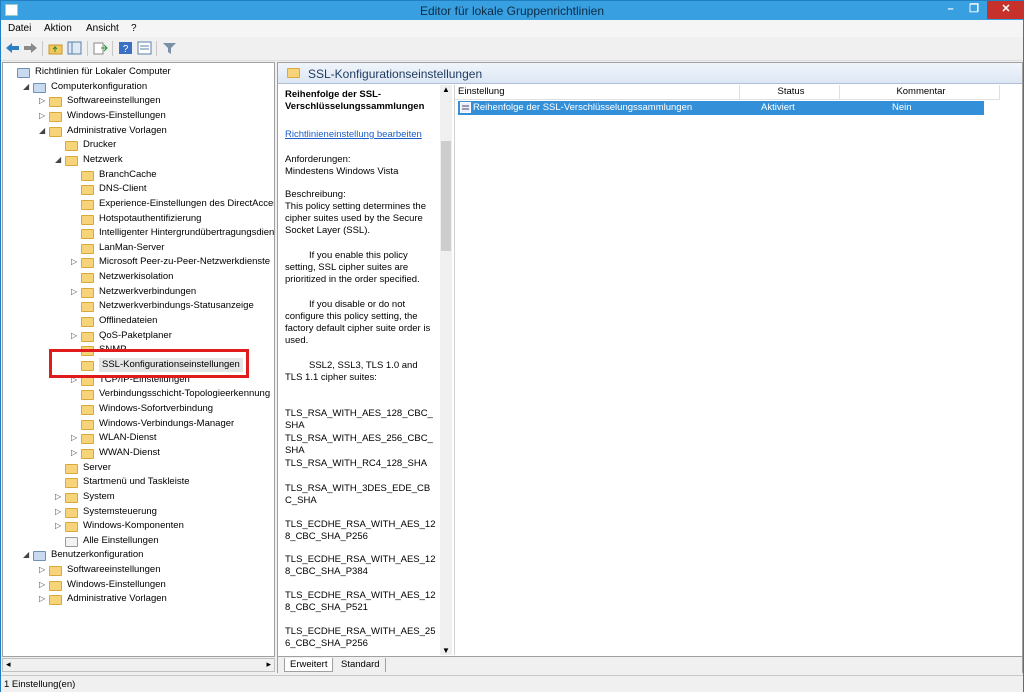 The width and height of the screenshot is (1024, 692). What do you see at coordinates (138, 145) in the screenshot?
I see `tree-item: Drucker` at bounding box center [138, 145].